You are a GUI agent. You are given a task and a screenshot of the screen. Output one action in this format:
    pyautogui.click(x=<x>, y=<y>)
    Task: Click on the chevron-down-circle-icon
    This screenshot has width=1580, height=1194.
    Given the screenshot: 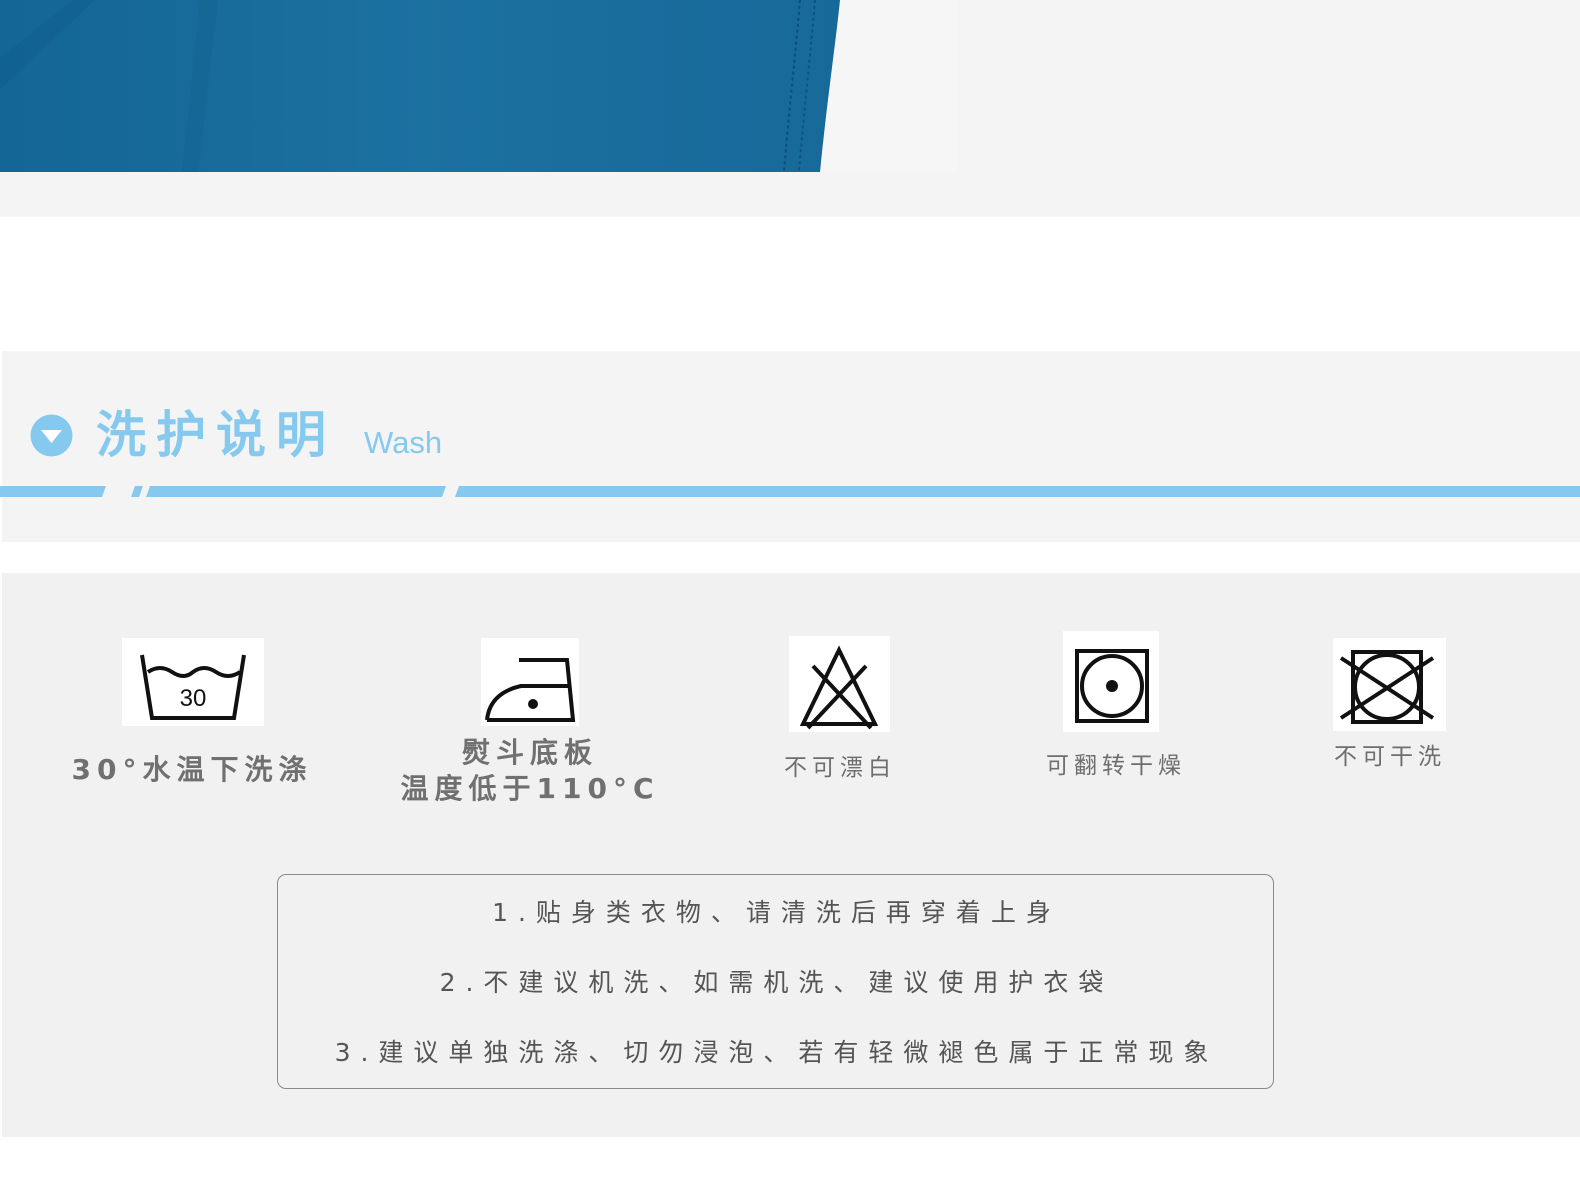 What is the action you would take?
    pyautogui.click(x=51, y=435)
    